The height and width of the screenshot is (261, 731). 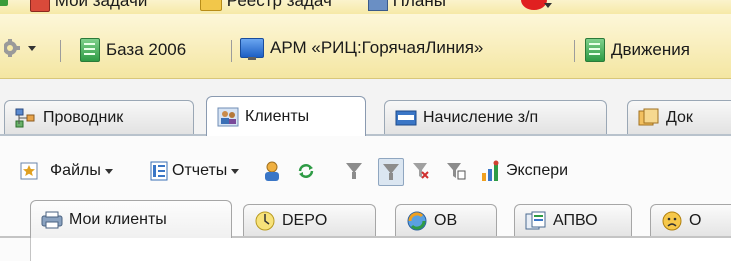 I want to click on star-icon, so click(x=29, y=171).